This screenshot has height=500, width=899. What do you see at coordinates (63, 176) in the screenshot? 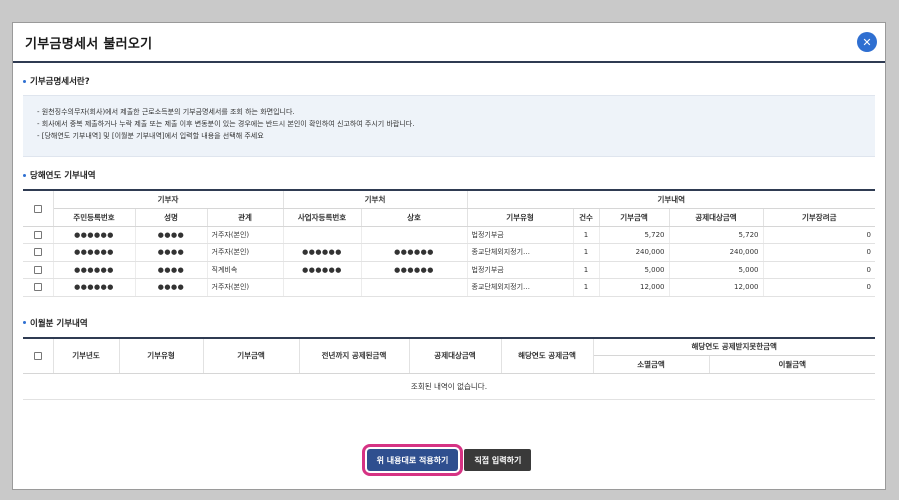
I see `section-current-title: 당해연도 기부내역` at bounding box center [63, 176].